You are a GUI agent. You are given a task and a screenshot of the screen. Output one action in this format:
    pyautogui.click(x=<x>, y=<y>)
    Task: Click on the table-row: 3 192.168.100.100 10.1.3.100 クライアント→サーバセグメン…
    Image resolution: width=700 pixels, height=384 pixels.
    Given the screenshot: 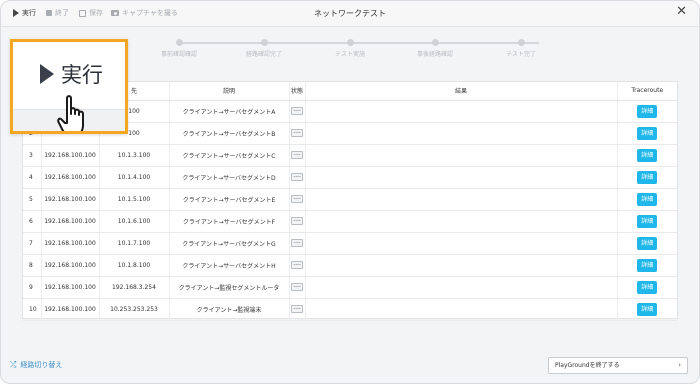 What is the action you would take?
    pyautogui.click(x=350, y=155)
    